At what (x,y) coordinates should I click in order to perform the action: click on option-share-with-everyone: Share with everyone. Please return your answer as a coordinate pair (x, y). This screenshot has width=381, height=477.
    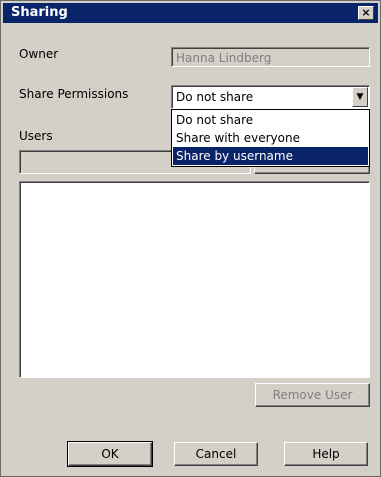
    Looking at the image, I should click on (270, 138).